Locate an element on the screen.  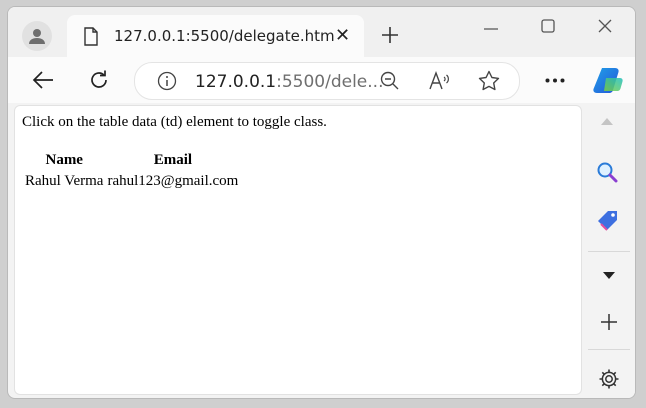
zoom-out-icon is located at coordinates (390, 81).